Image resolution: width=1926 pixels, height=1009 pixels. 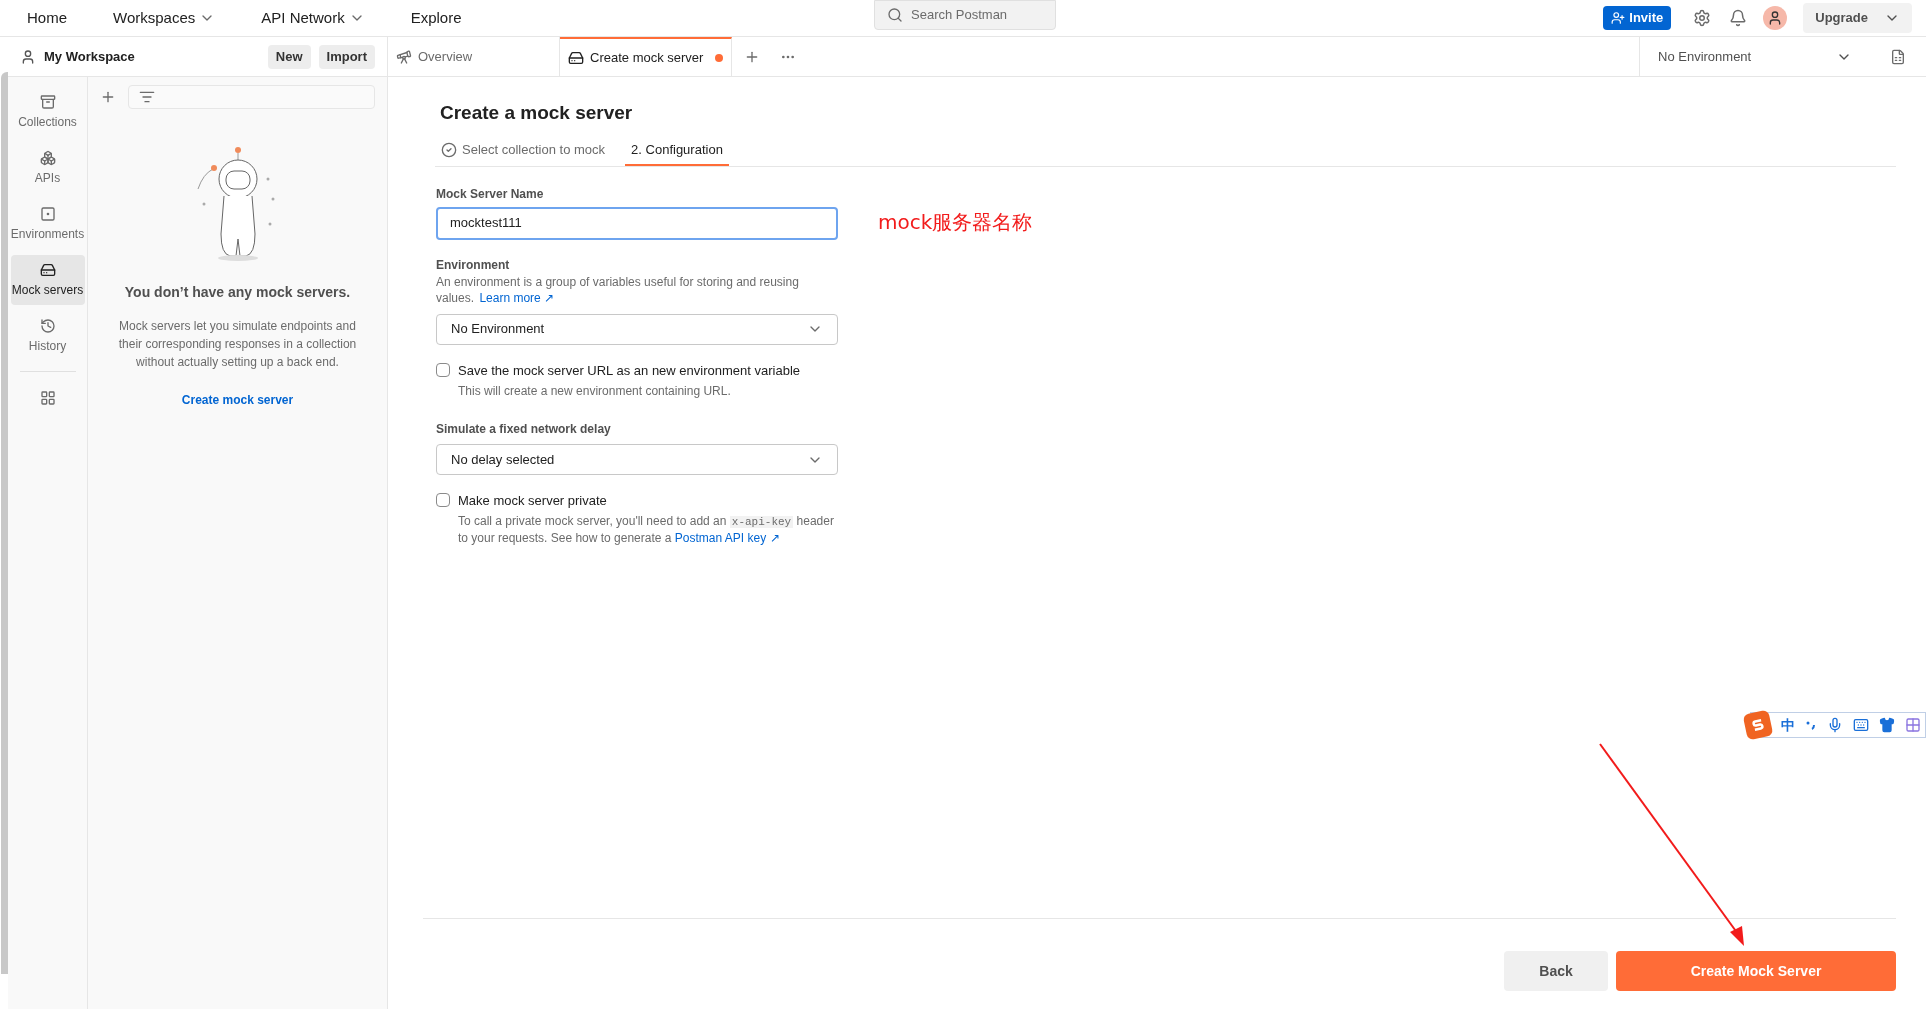 I want to click on environment-dropdown: No Environment, so click(x=637, y=329).